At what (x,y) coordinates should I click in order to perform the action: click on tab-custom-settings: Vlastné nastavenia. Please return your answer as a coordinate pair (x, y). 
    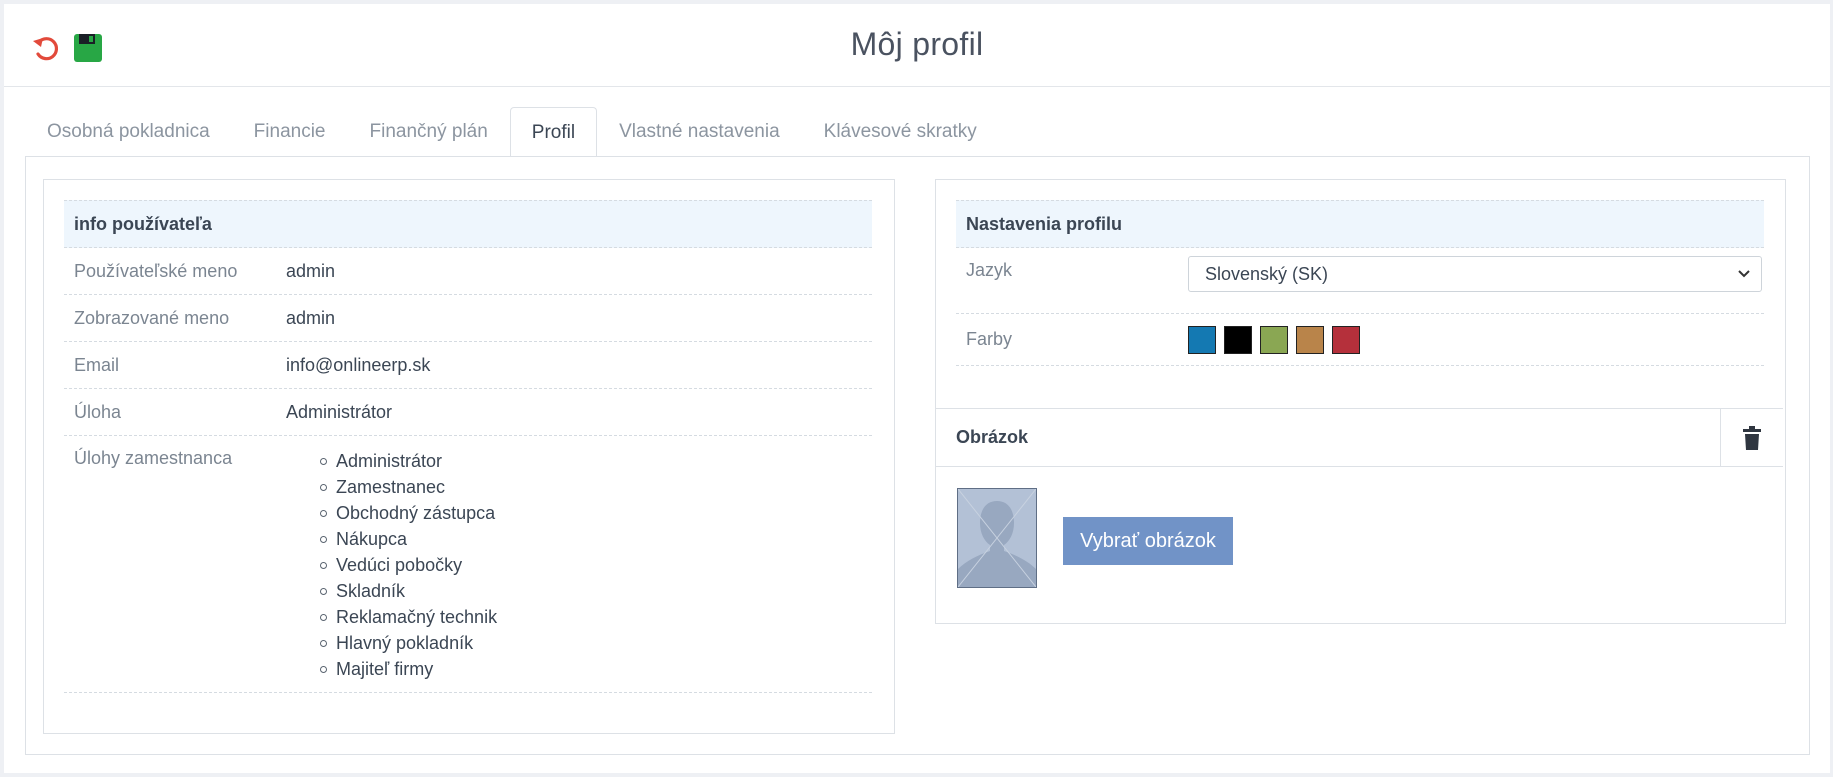
    Looking at the image, I should click on (699, 131).